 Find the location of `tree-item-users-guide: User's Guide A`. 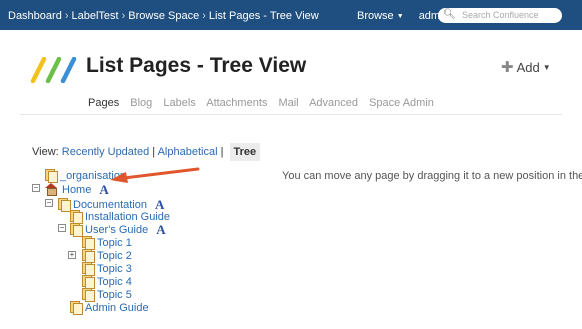

tree-item-users-guide: User's Guide A is located at coordinates (118, 230).